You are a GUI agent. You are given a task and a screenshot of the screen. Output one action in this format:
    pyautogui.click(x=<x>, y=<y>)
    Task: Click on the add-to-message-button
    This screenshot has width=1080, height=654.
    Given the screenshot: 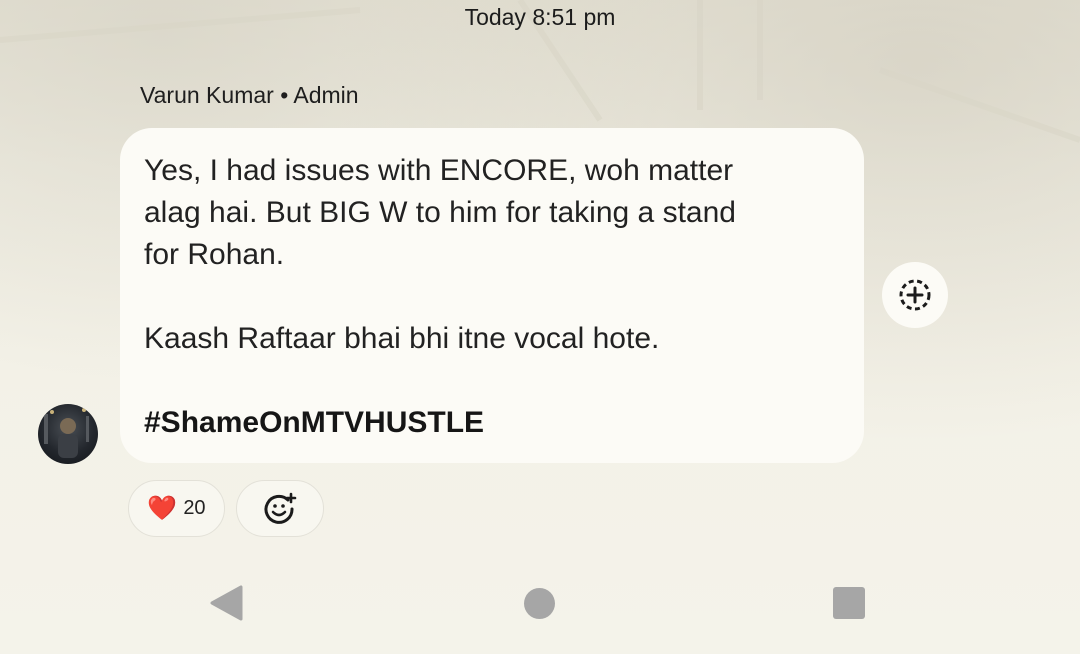 What is the action you would take?
    pyautogui.click(x=915, y=295)
    